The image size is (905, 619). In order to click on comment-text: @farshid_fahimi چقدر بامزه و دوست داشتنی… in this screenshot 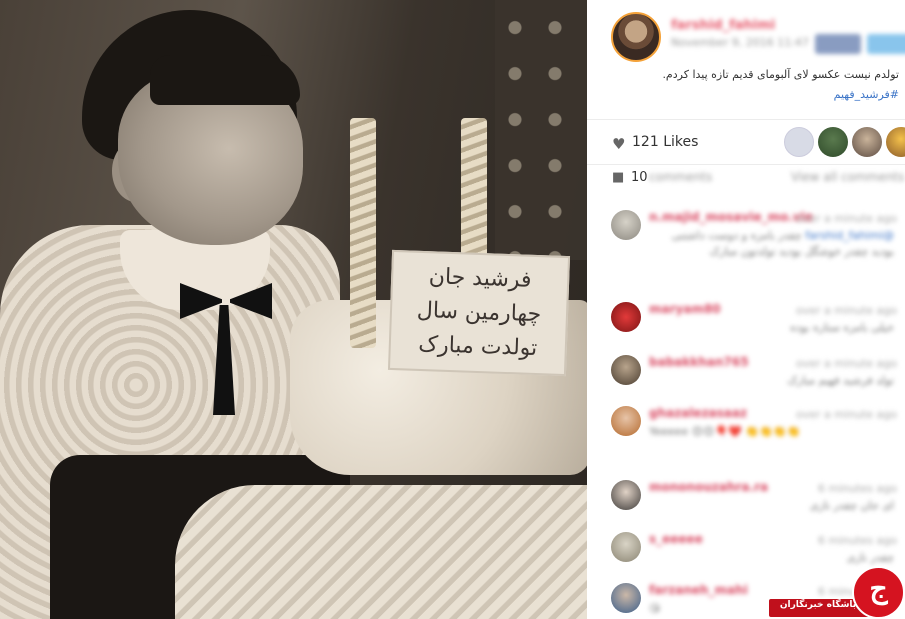, I will do `click(771, 244)`.